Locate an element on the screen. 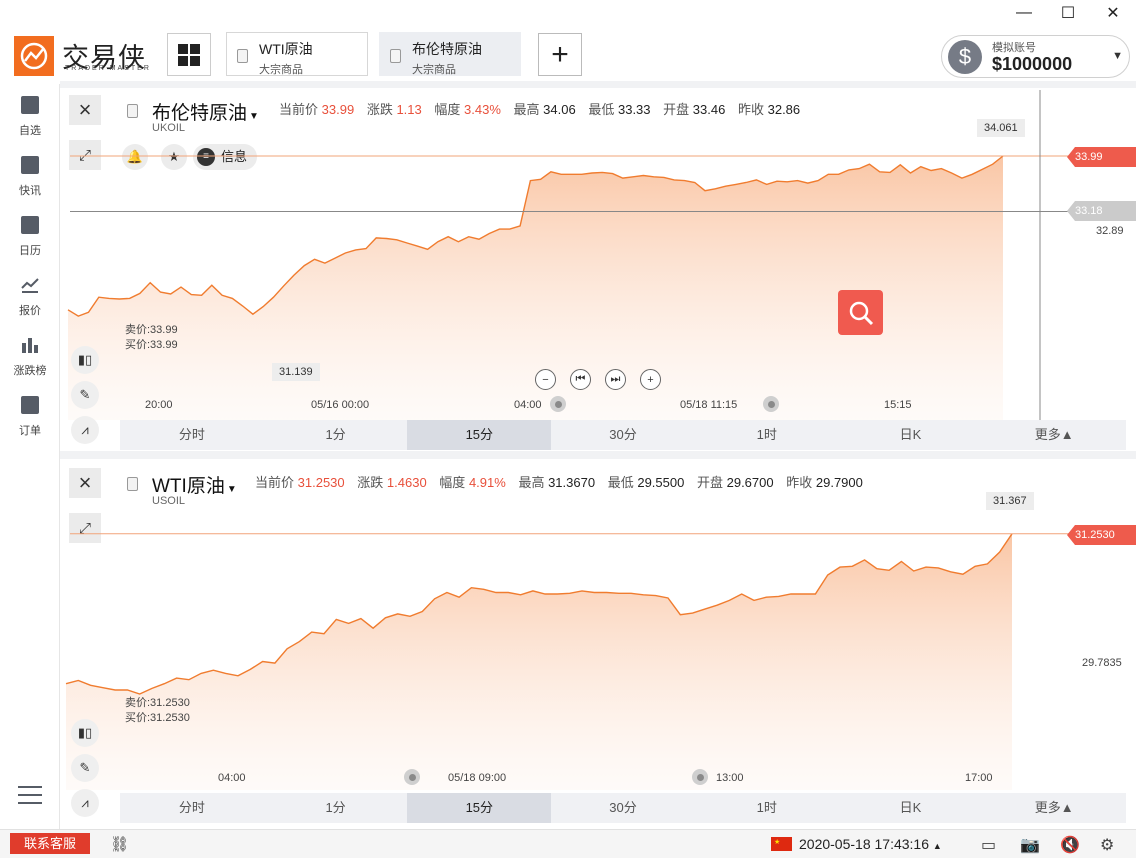 This screenshot has height=858, width=1136. x-tick: 17:00 is located at coordinates (979, 778).